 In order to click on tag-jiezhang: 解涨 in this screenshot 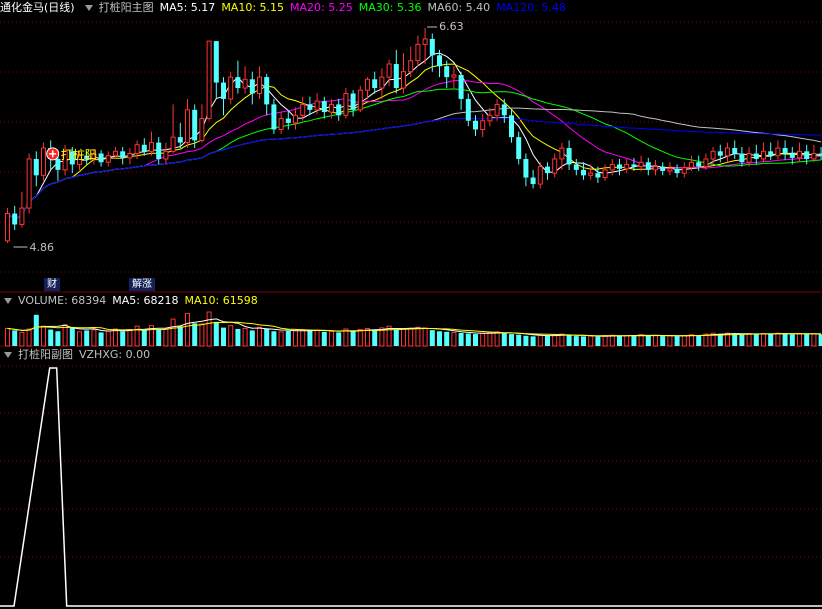, I will do `click(142, 284)`.